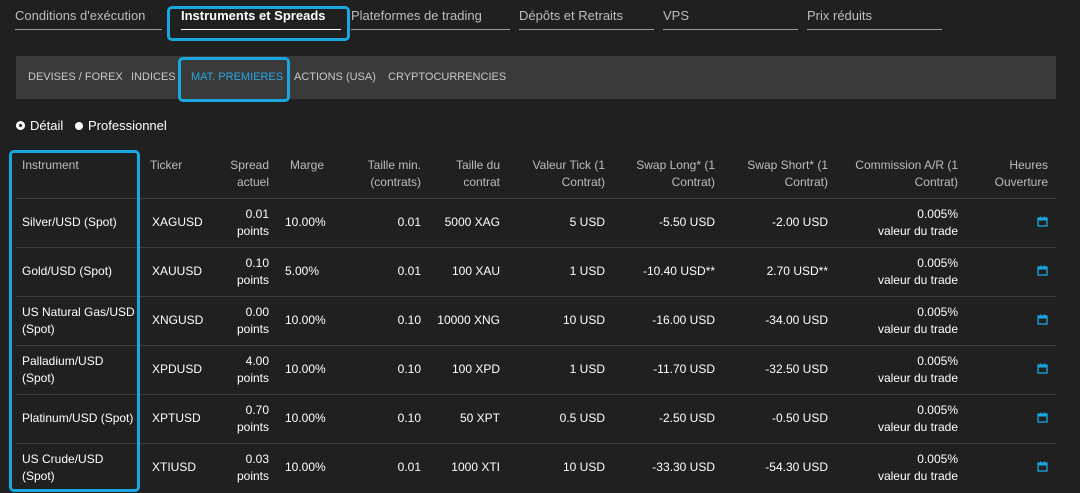 Image resolution: width=1080 pixels, height=493 pixels. What do you see at coordinates (568, 165) in the screenshot?
I see `header-line: Valeur Tick (1` at bounding box center [568, 165].